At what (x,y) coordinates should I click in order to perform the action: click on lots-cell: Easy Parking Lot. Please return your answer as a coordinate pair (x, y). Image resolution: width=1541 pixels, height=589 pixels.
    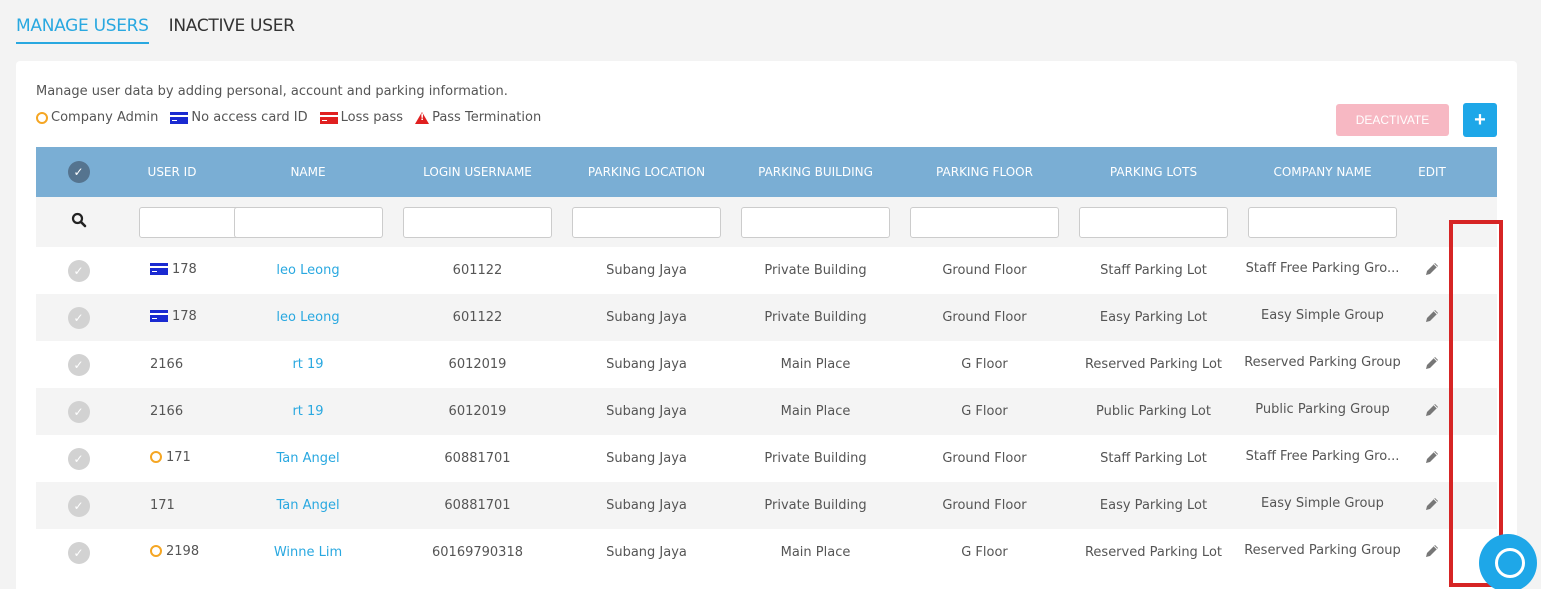
    Looking at the image, I should click on (1153, 505).